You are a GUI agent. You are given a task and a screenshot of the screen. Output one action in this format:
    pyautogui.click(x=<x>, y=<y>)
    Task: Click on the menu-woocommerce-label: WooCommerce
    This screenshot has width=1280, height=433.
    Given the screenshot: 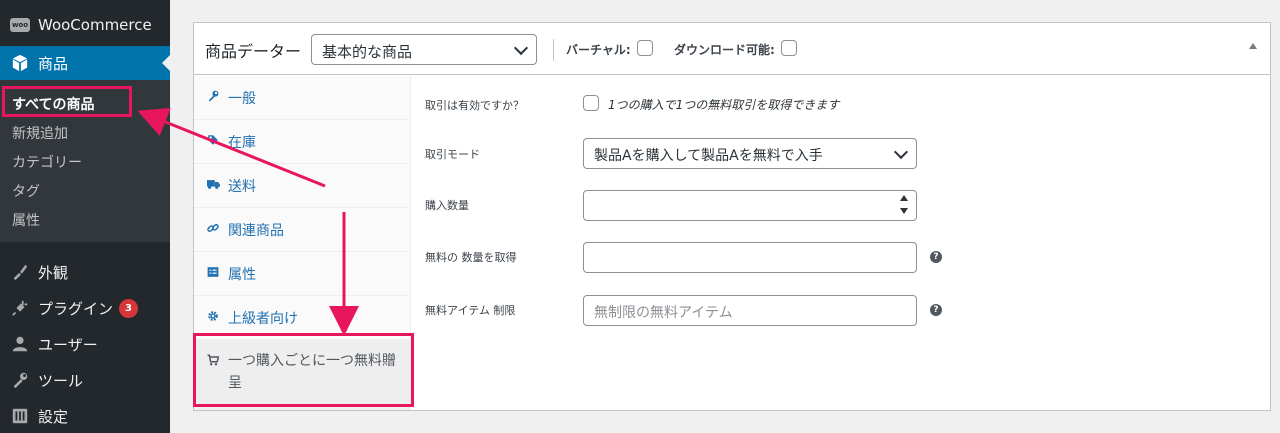 What is the action you would take?
    pyautogui.click(x=95, y=25)
    